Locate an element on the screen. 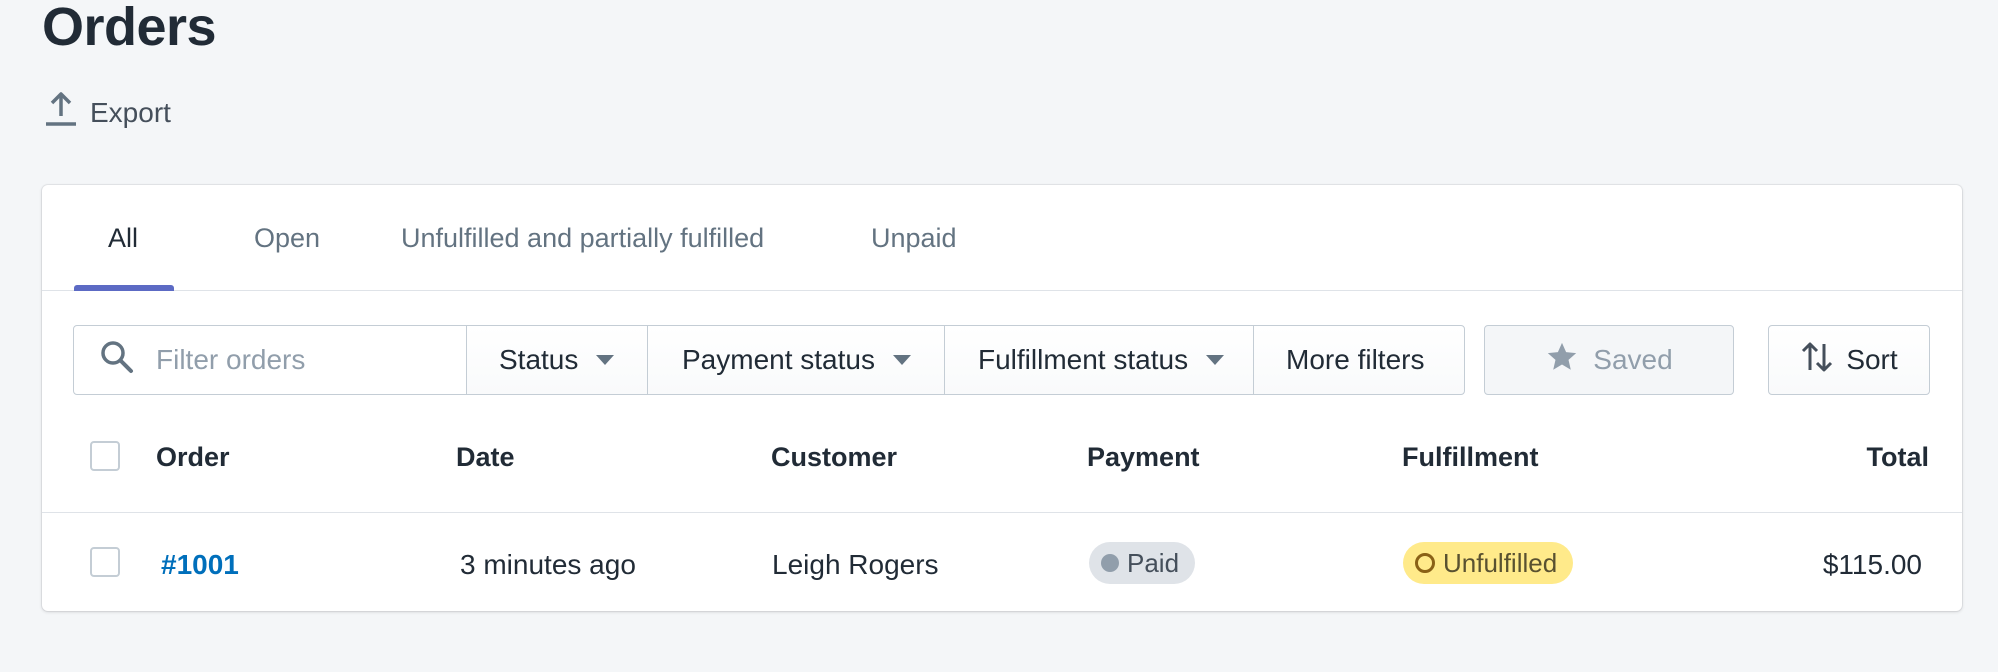 The width and height of the screenshot is (1998, 672). sort-button: Sort is located at coordinates (1849, 360).